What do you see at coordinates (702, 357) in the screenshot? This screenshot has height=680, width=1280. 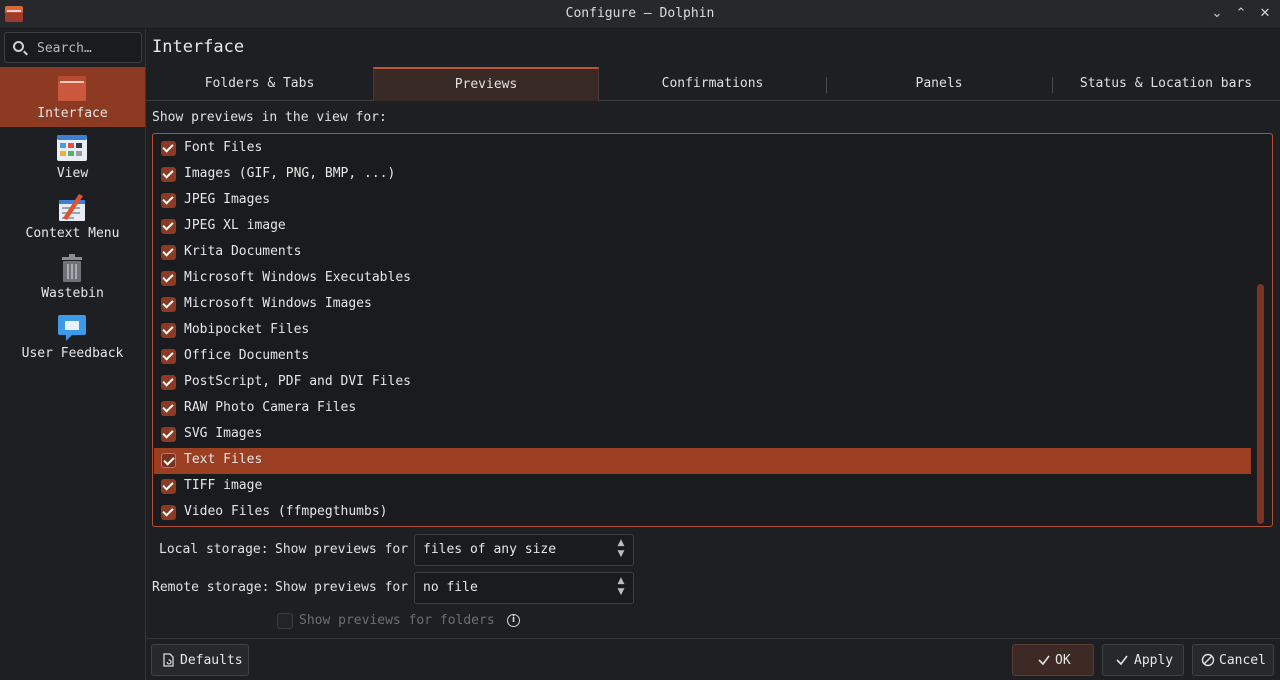 I see `list-item: Office Documents` at bounding box center [702, 357].